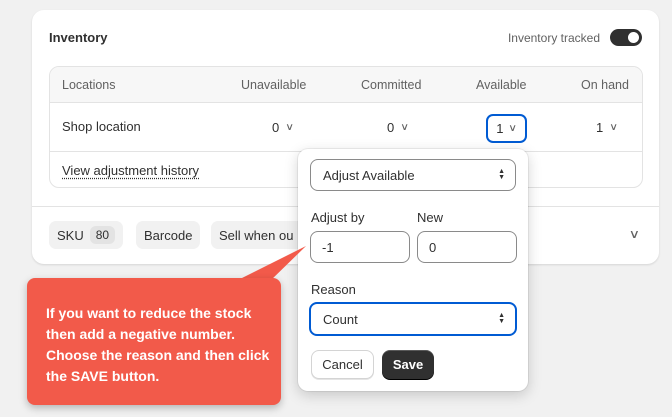  Describe the element at coordinates (346, 127) in the screenshot. I see `table-row: Shop location 0 ∨ 0 ∨ 1 ∨ 1 ∨` at that location.